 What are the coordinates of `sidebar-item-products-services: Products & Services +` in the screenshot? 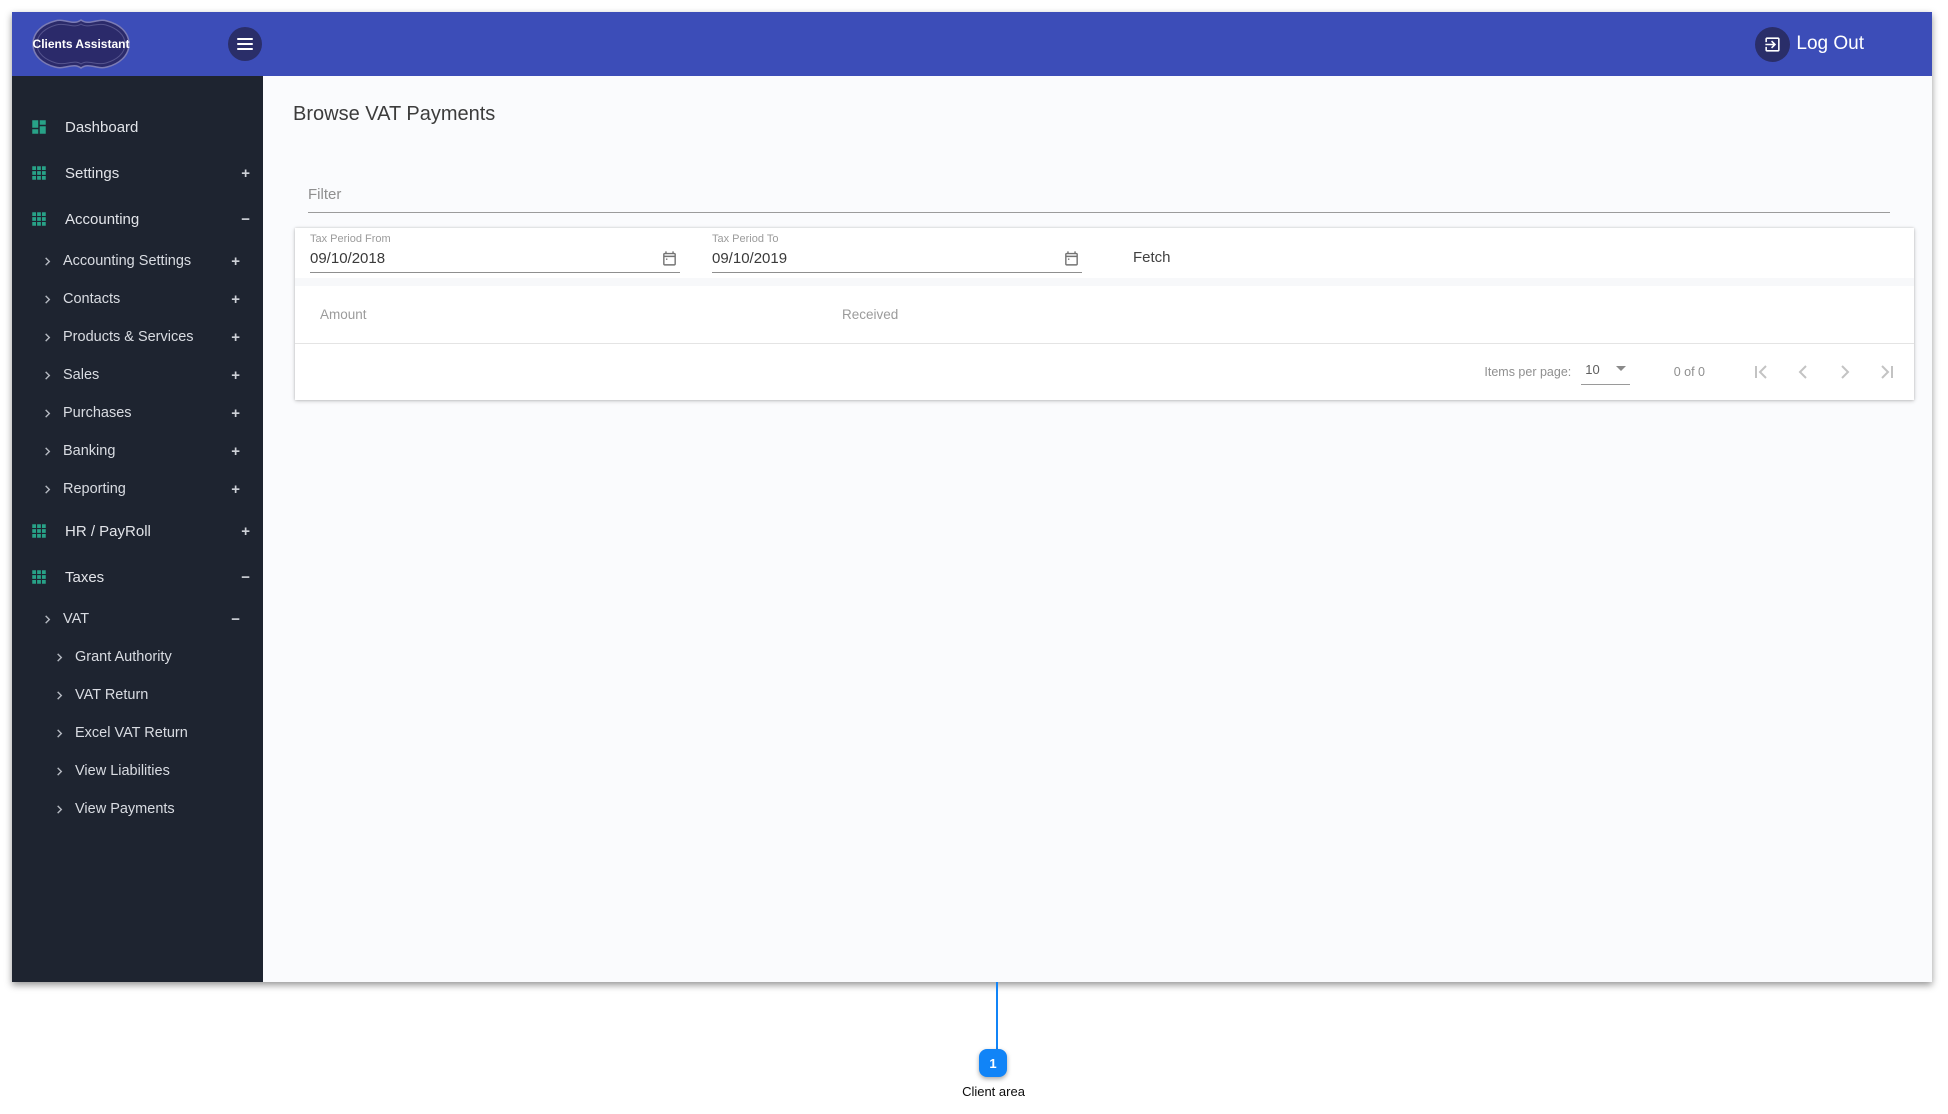 It's located at (137, 337).